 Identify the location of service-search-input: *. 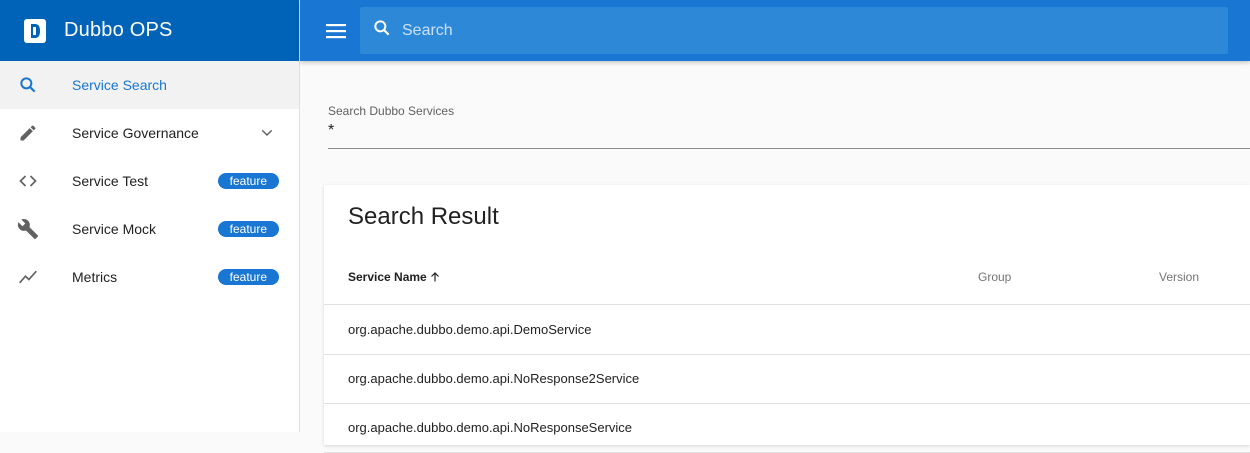
(789, 134).